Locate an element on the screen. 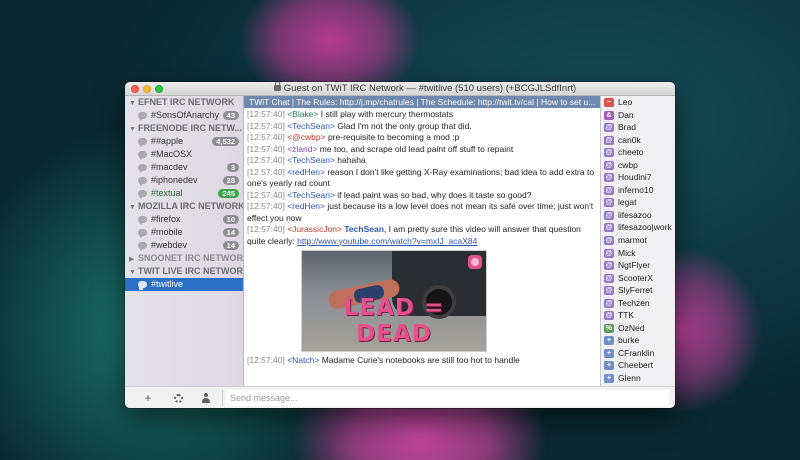 This screenshot has width=800, height=460. message-text: I still play with mercury thermostats is located at coordinates (386, 114).